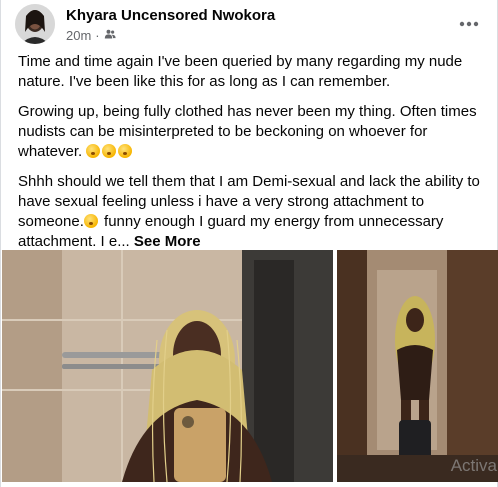  What do you see at coordinates (110, 35) in the screenshot?
I see `friends-icon` at bounding box center [110, 35].